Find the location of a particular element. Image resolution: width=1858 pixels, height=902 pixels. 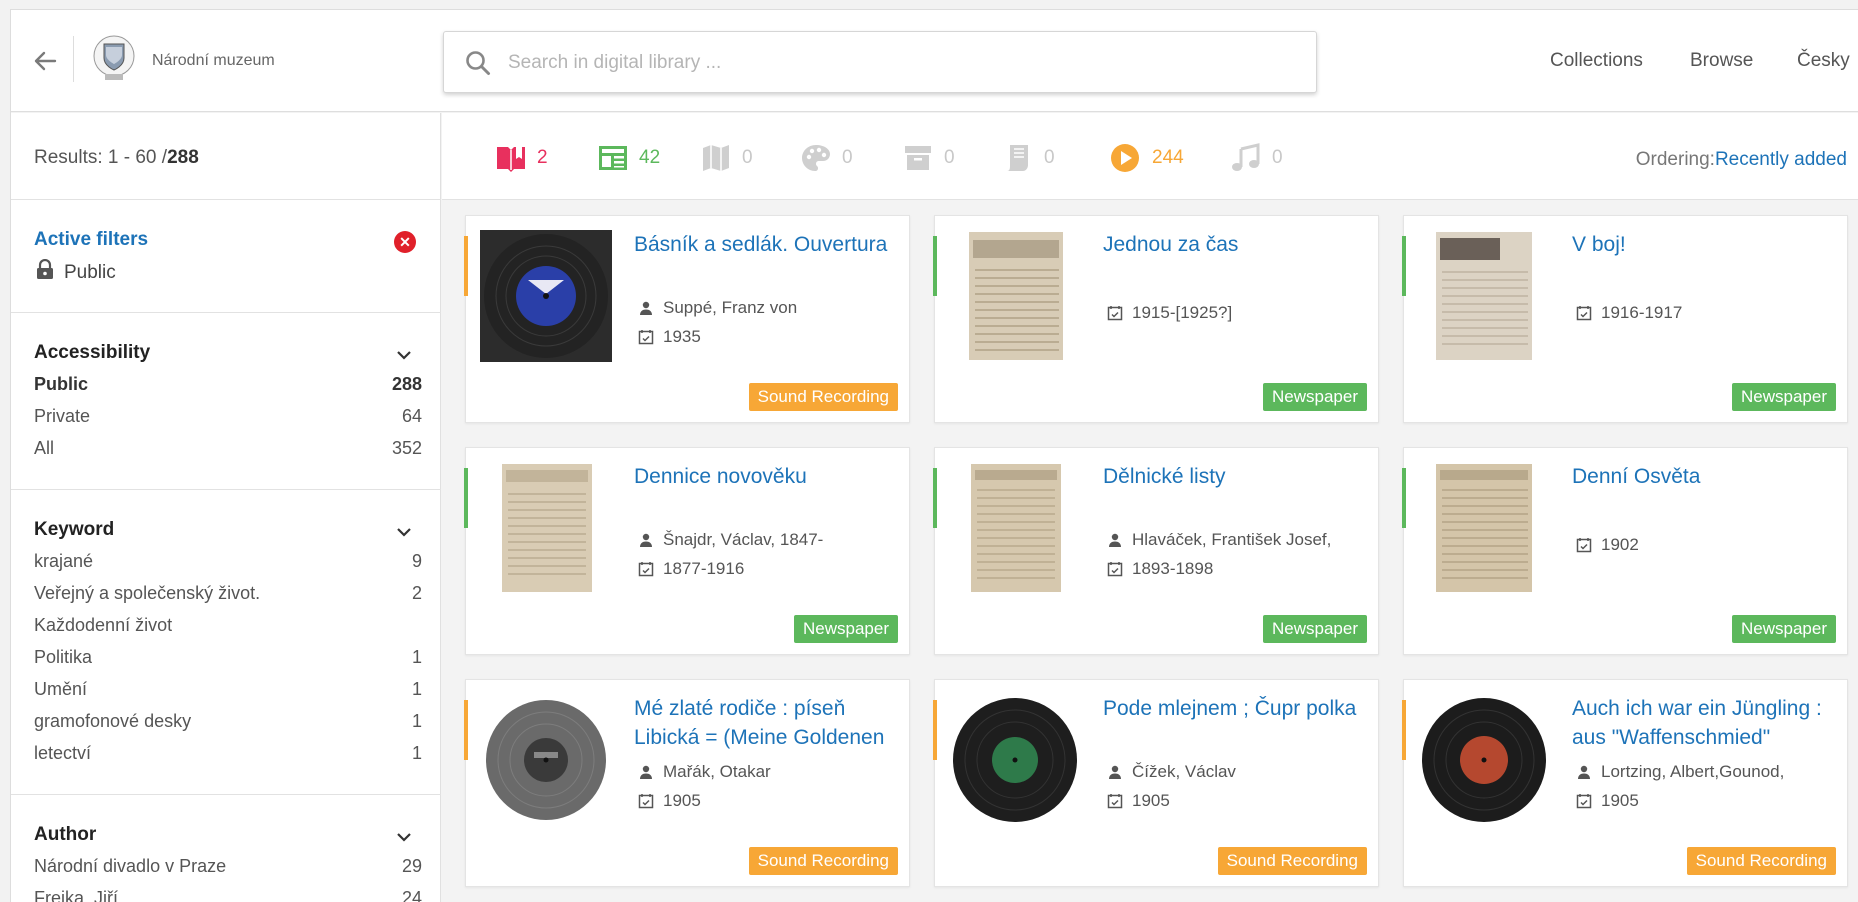

filter-option: Veřejný a společenský život. 2 is located at coordinates (228, 593).